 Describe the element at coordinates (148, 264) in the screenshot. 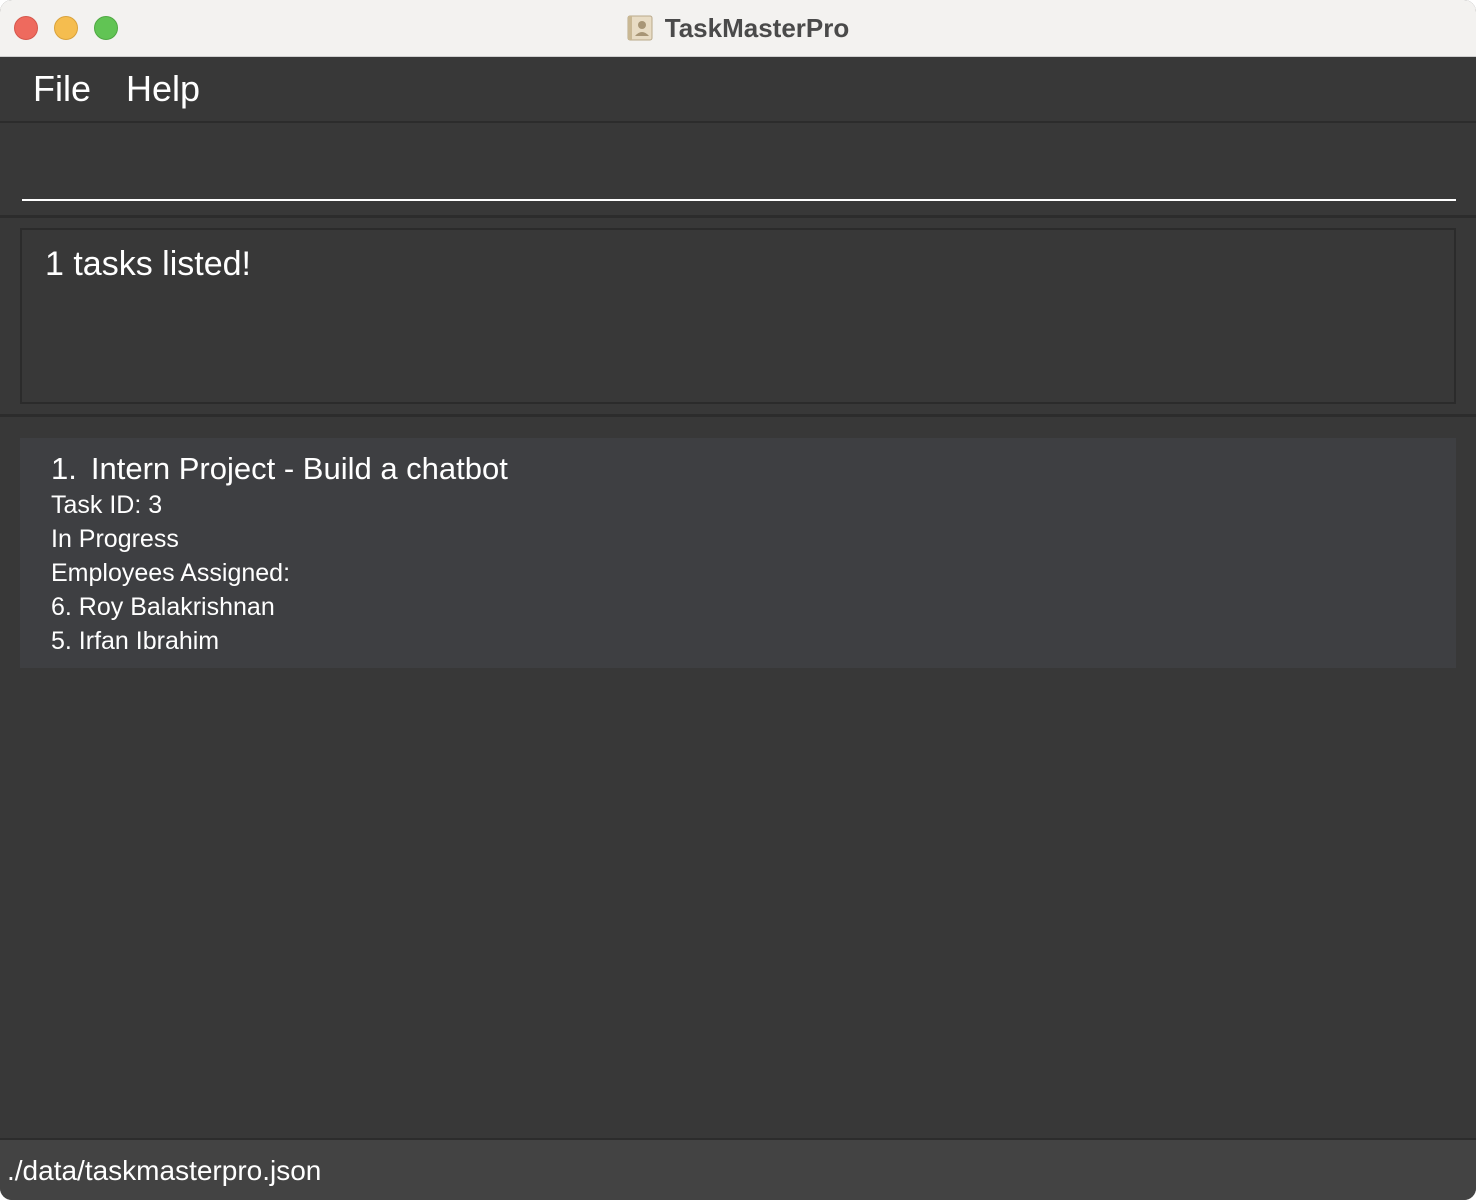

I see `result-message: 1 tasks listed!` at that location.